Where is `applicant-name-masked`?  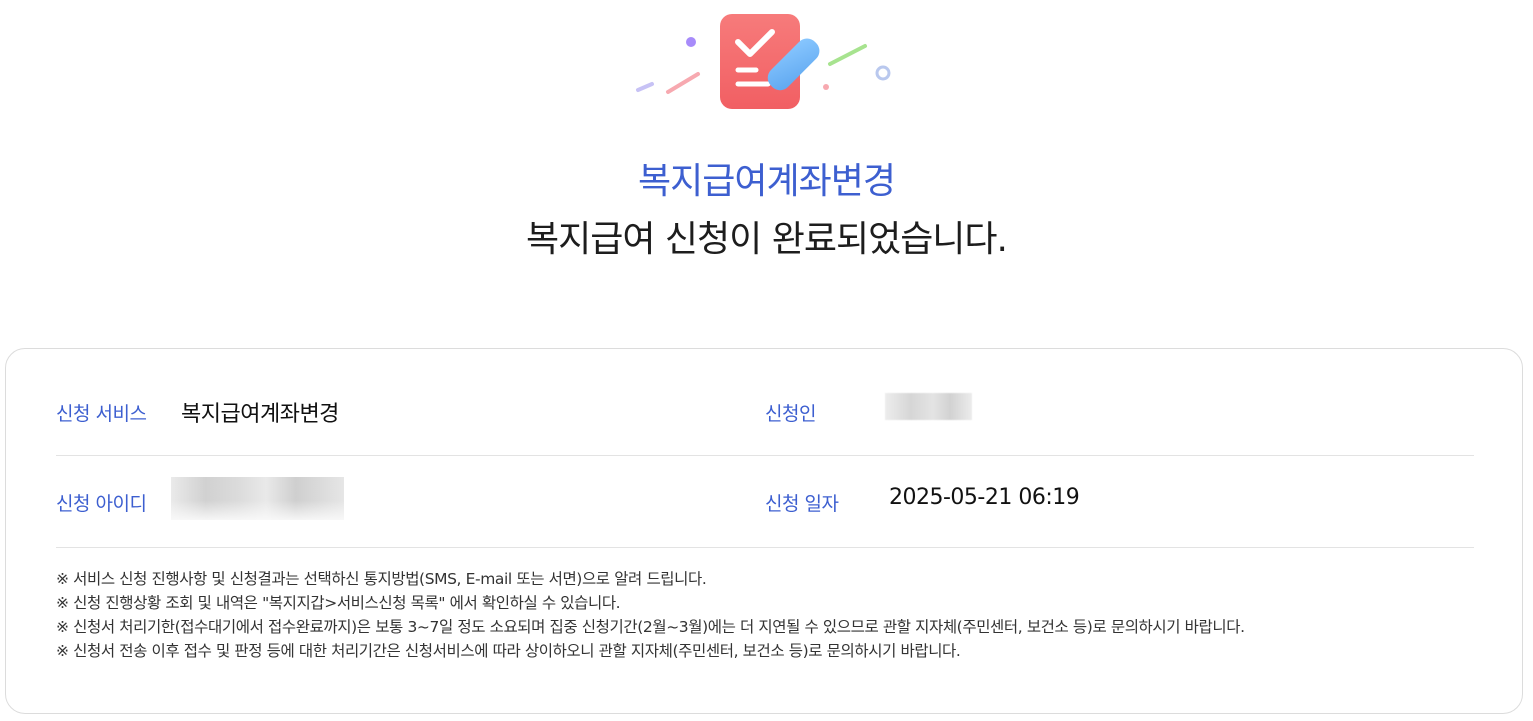
applicant-name-masked is located at coordinates (928, 406).